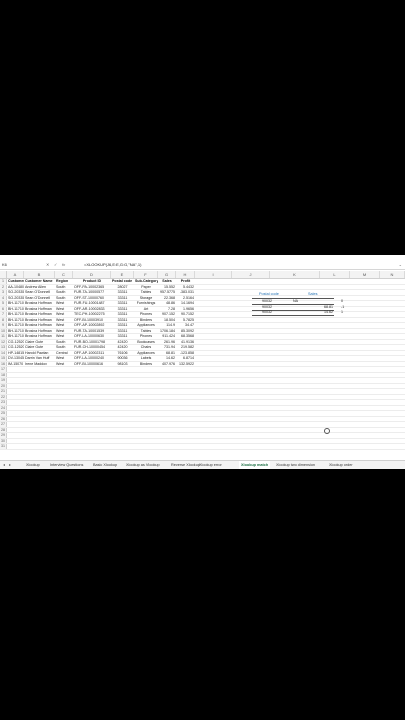  What do you see at coordinates (167, 320) in the screenshot?
I see `cell-sales: 18.504` at bounding box center [167, 320].